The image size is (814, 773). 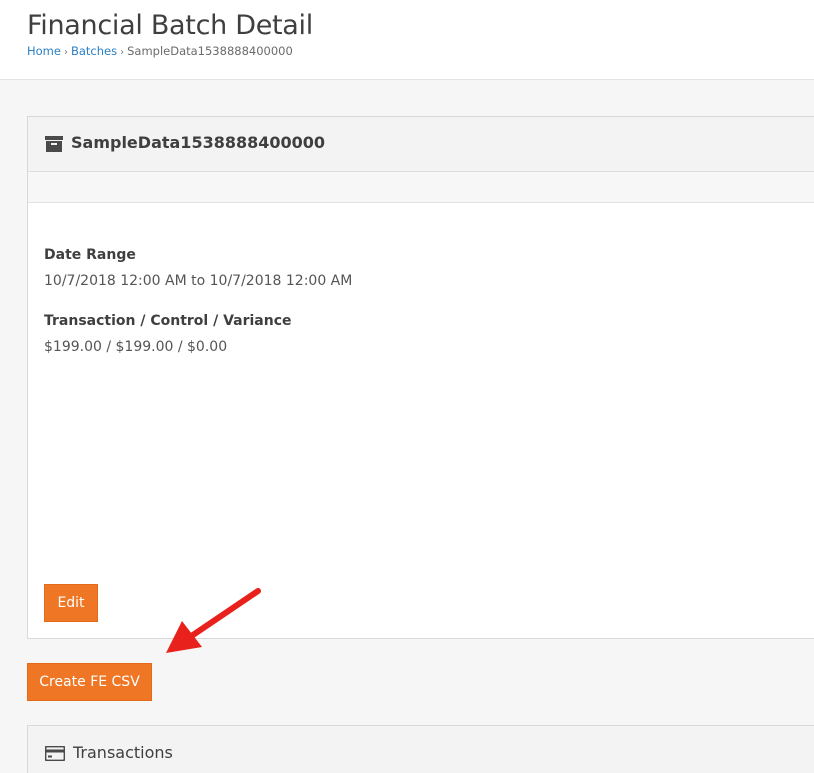 I want to click on transactions-panel-heading: Transactions, so click(x=421, y=749).